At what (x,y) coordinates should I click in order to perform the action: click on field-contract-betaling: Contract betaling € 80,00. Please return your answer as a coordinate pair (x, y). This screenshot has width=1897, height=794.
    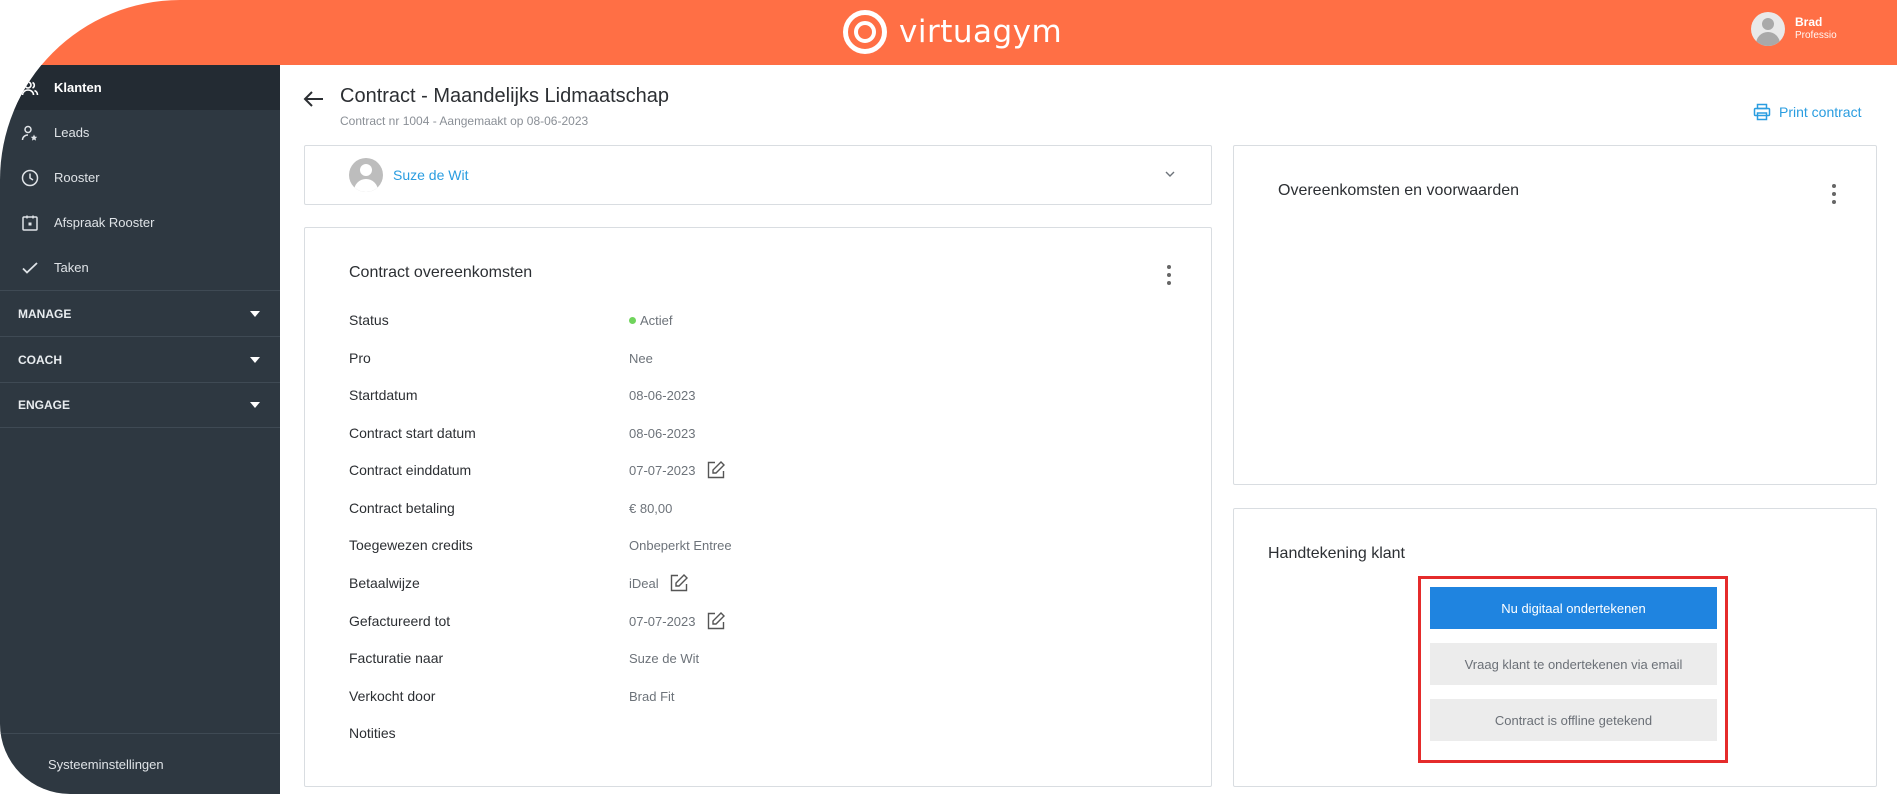
    Looking at the image, I should click on (649, 508).